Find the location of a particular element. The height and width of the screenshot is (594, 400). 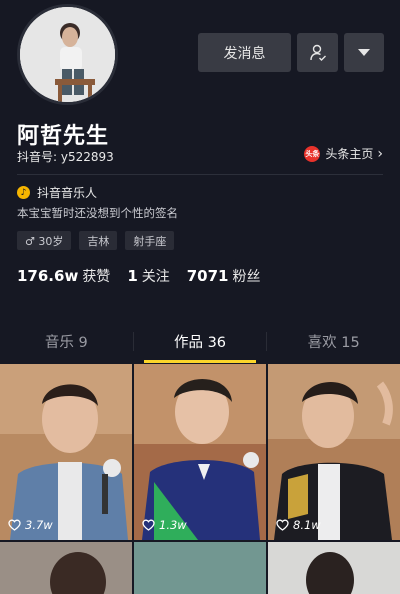

verified-badge: ♪ 抖音音乐人 is located at coordinates (57, 192).